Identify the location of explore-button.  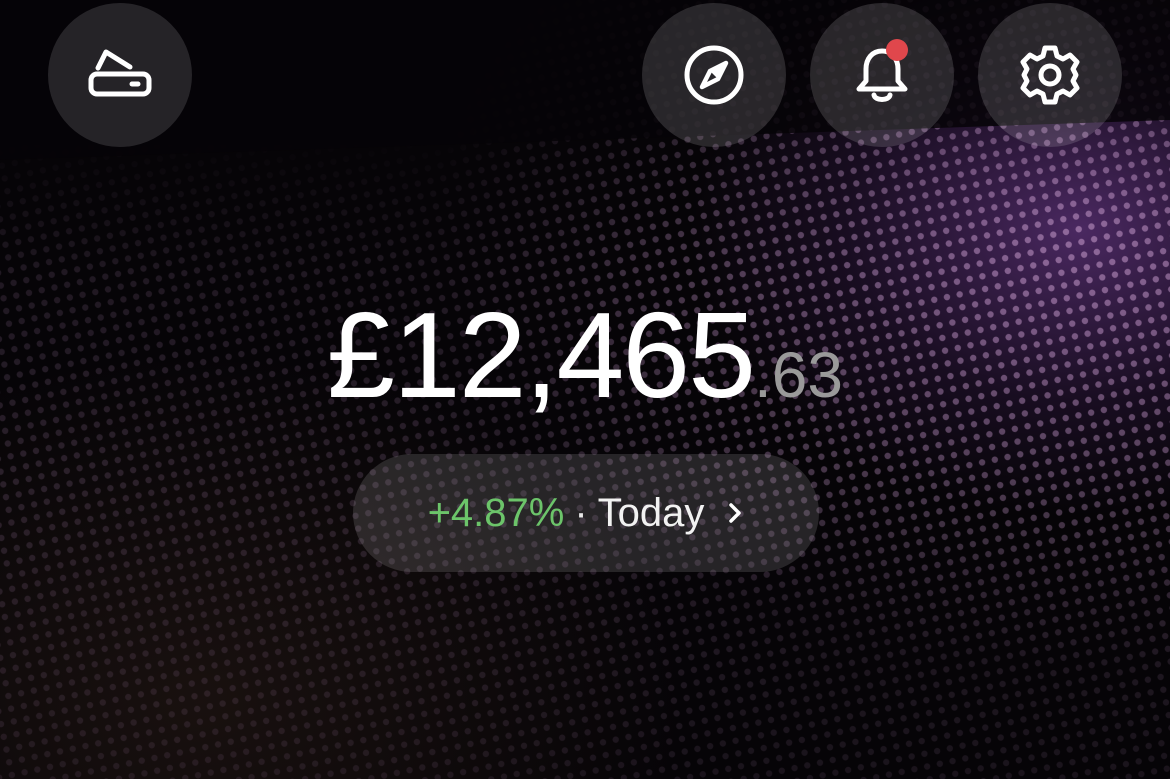
(714, 75).